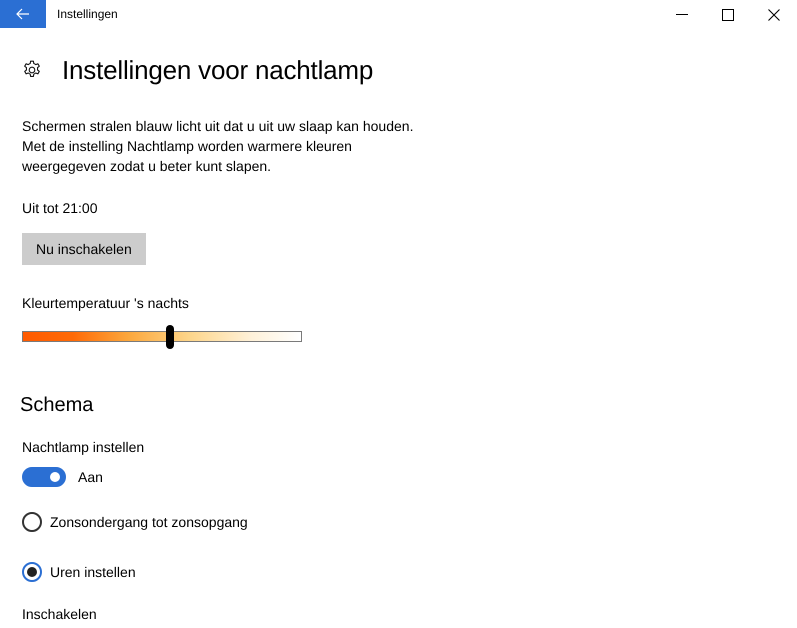  What do you see at coordinates (83, 447) in the screenshot?
I see `toggle-label: Nachtlamp instellen` at bounding box center [83, 447].